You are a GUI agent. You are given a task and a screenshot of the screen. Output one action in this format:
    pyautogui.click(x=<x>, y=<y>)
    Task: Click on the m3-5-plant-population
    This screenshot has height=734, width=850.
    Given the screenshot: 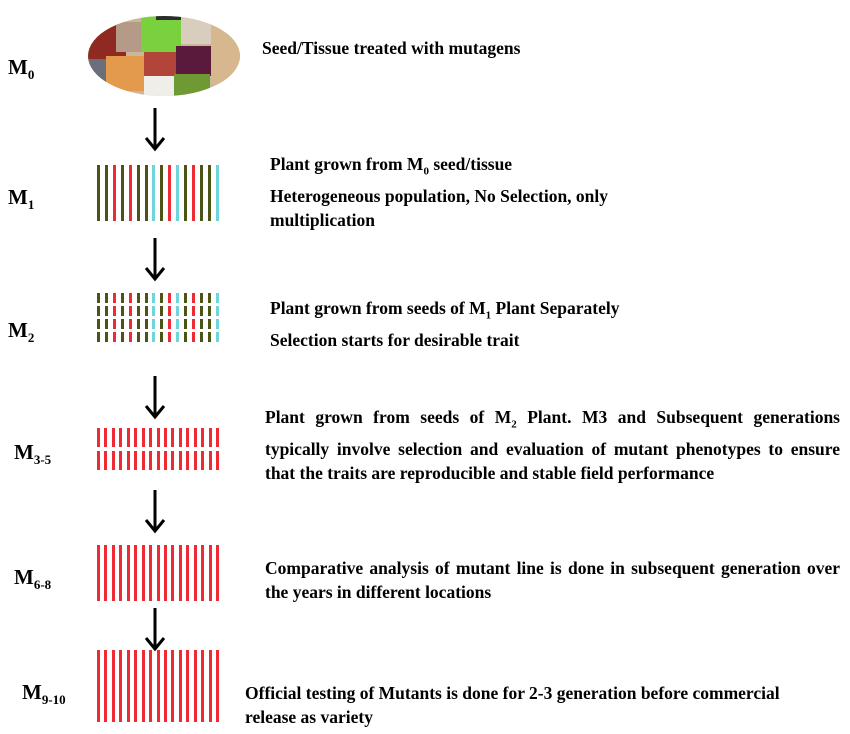 What is the action you would take?
    pyautogui.click(x=158, y=449)
    